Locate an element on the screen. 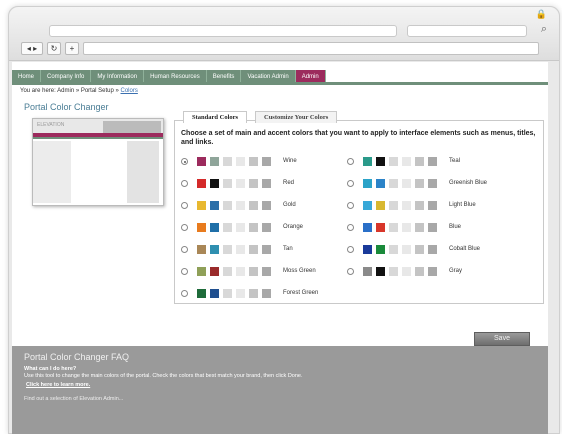  color-option: Red is located at coordinates (266, 184).